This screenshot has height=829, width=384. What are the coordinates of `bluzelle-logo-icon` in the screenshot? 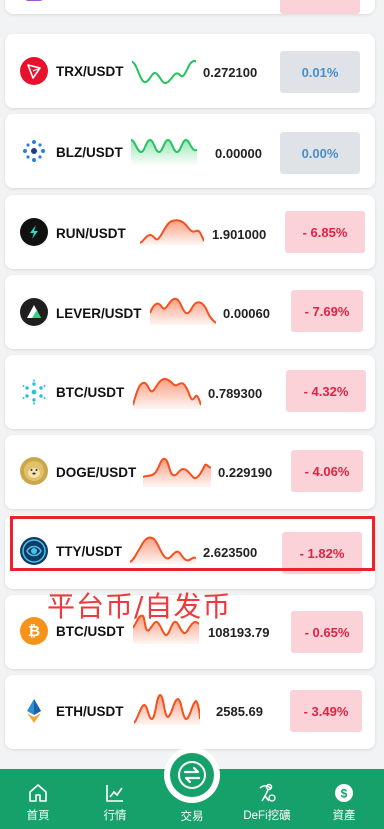 It's located at (34, 151).